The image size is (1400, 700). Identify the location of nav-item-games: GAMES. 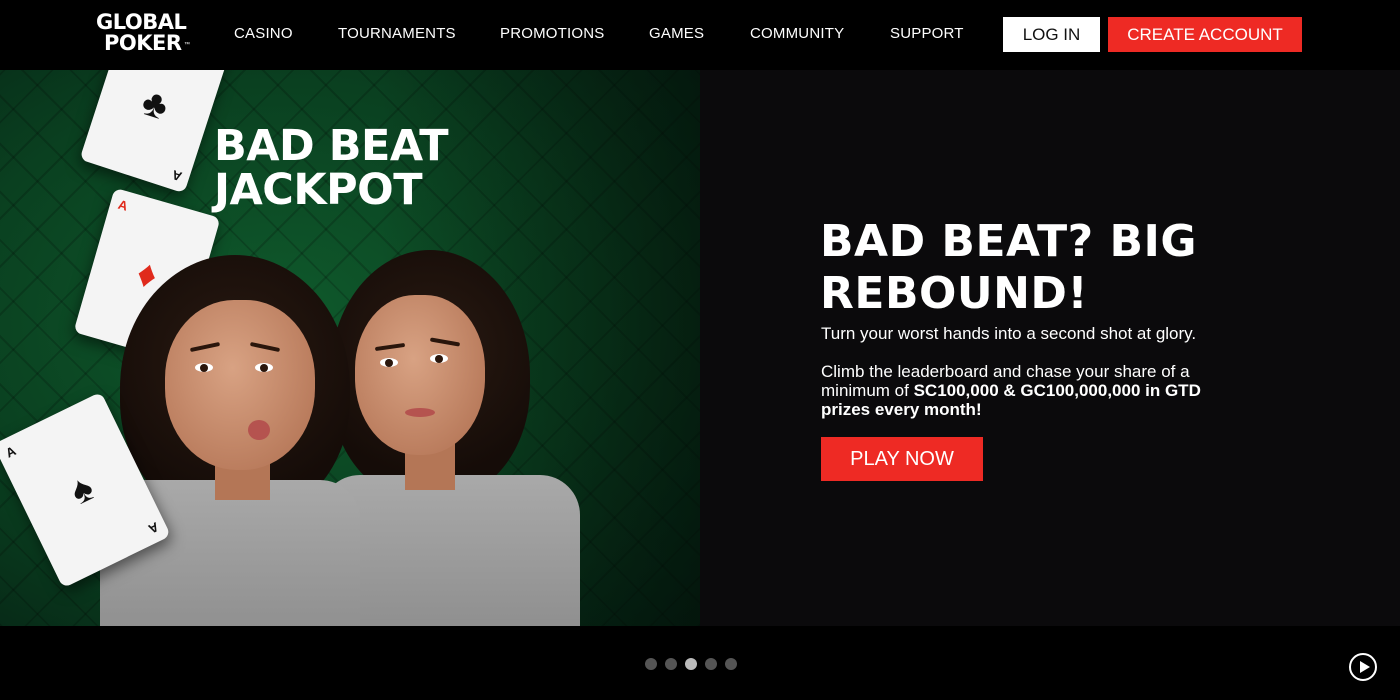
(676, 34).